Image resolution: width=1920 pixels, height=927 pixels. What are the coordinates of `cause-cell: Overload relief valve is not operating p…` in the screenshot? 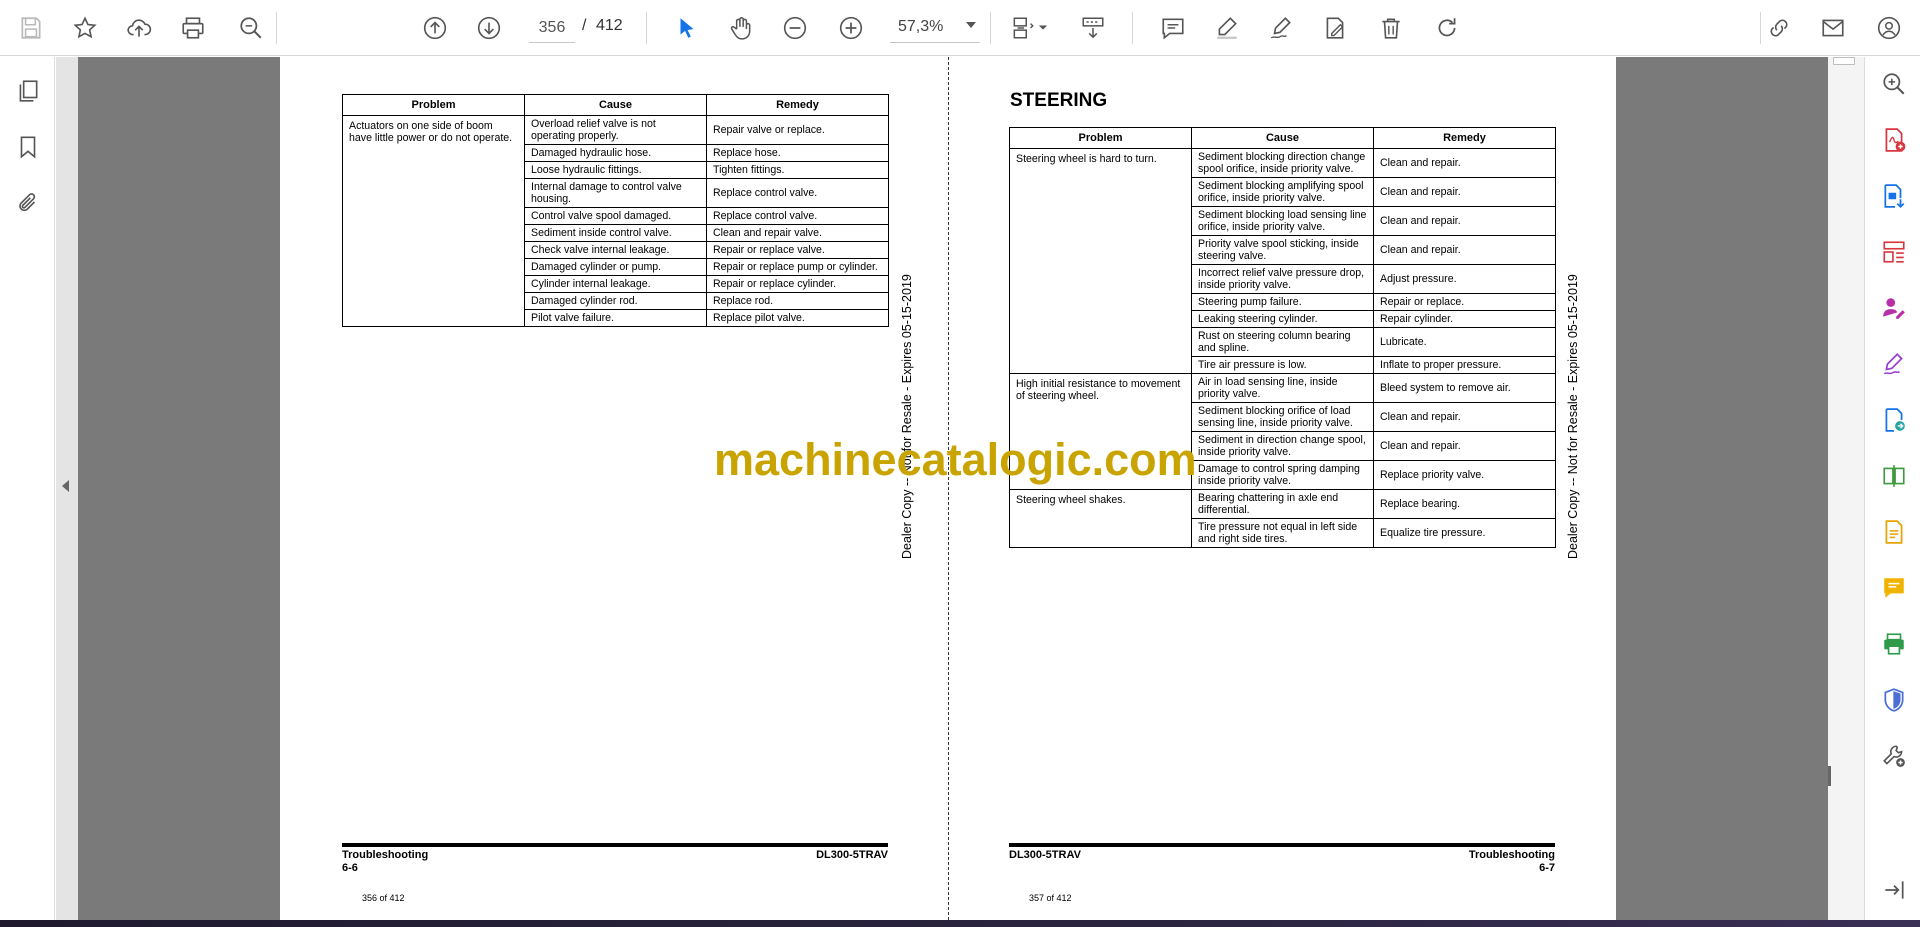 It's located at (615, 130).